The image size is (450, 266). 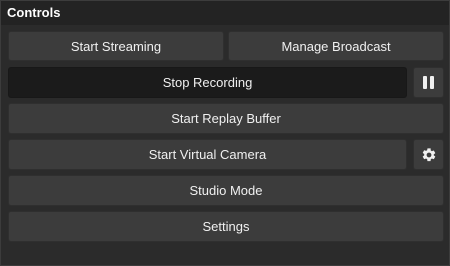 I want to click on virtual-camera-settings-button, so click(x=428, y=154).